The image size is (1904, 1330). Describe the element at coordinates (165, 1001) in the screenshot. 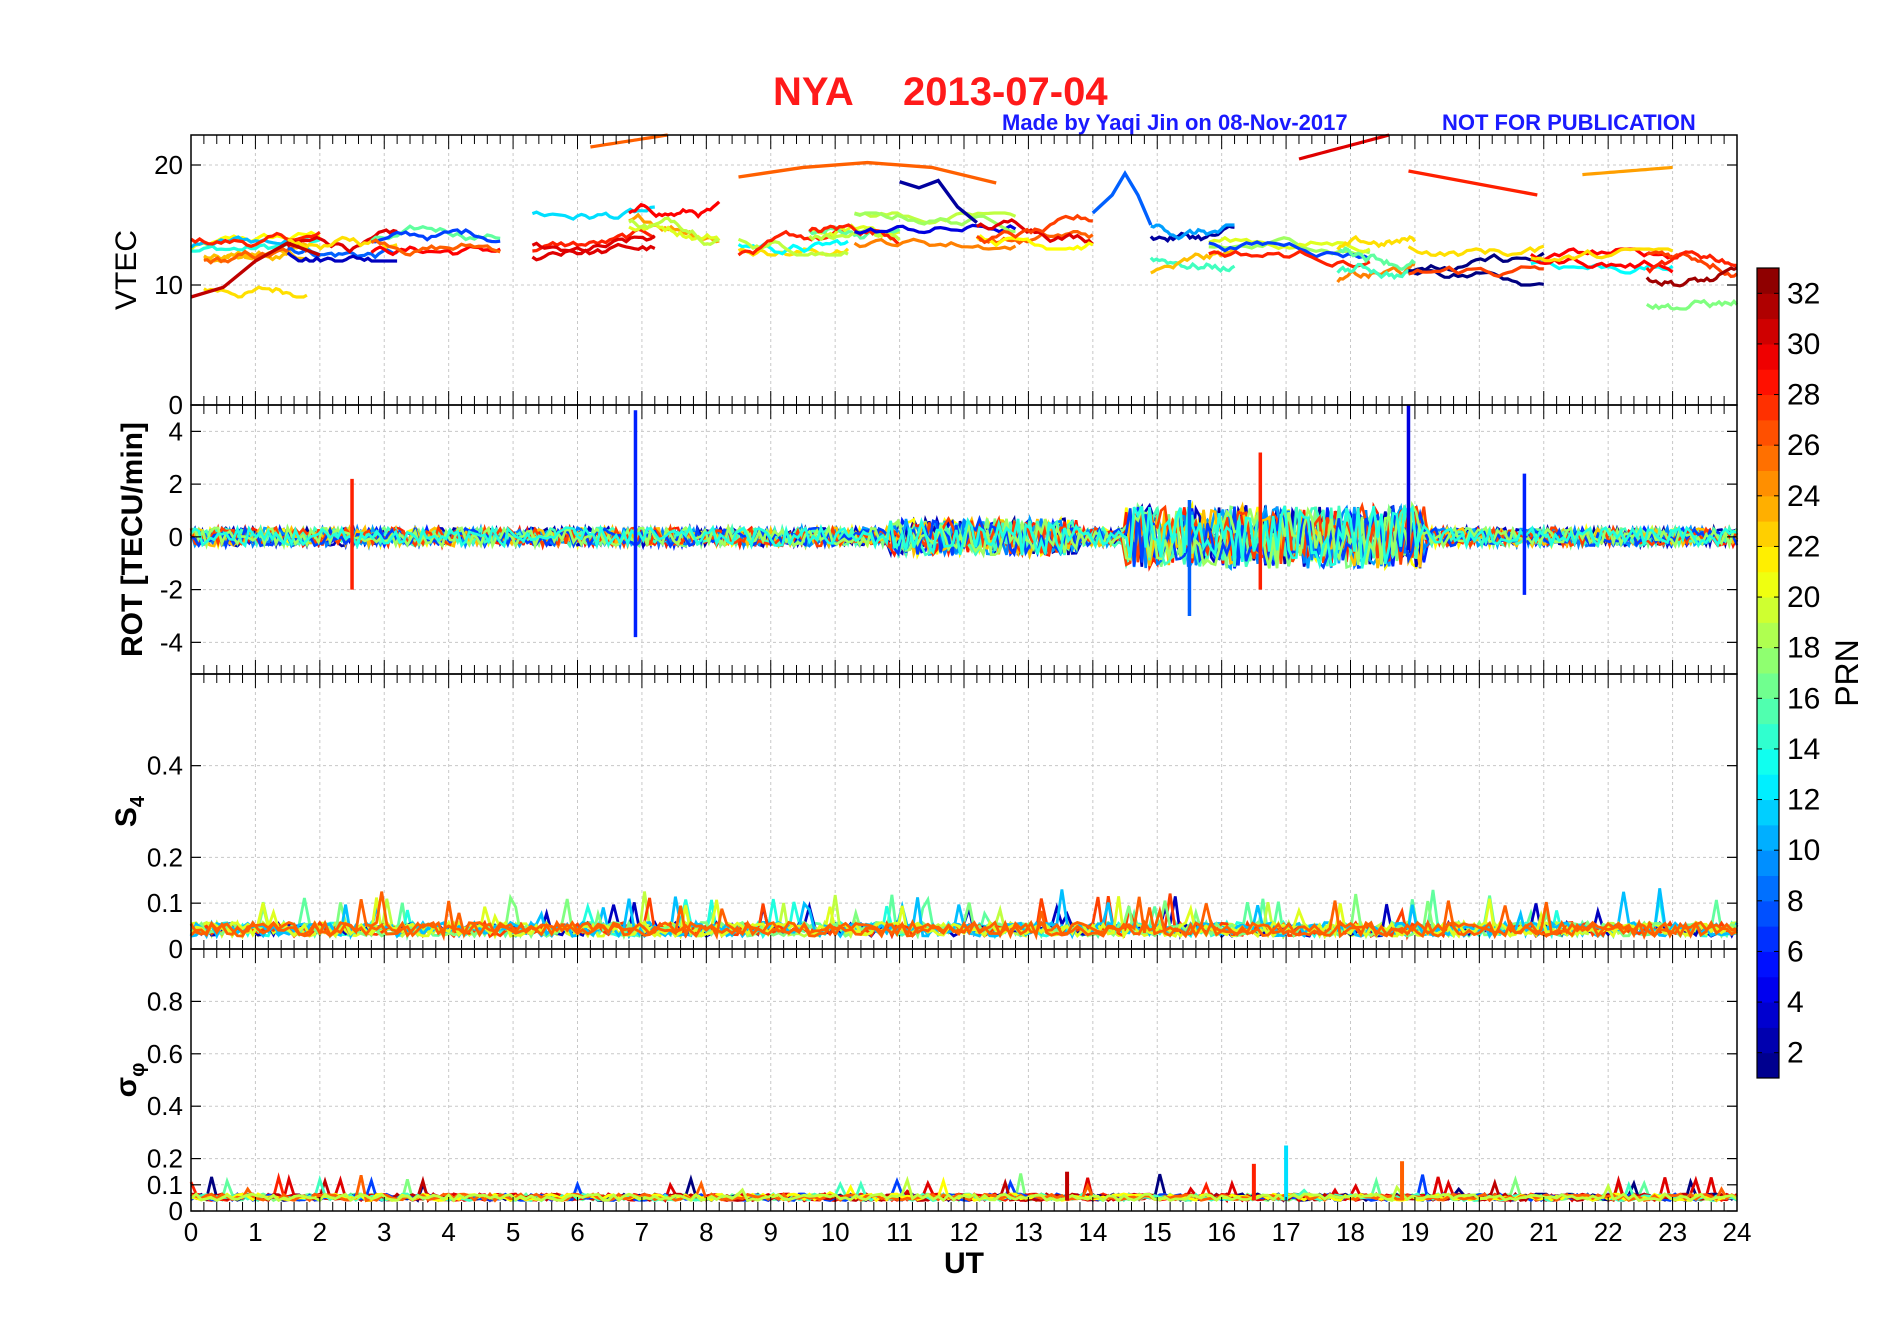

I see `y-tick-label: 0.8` at that location.